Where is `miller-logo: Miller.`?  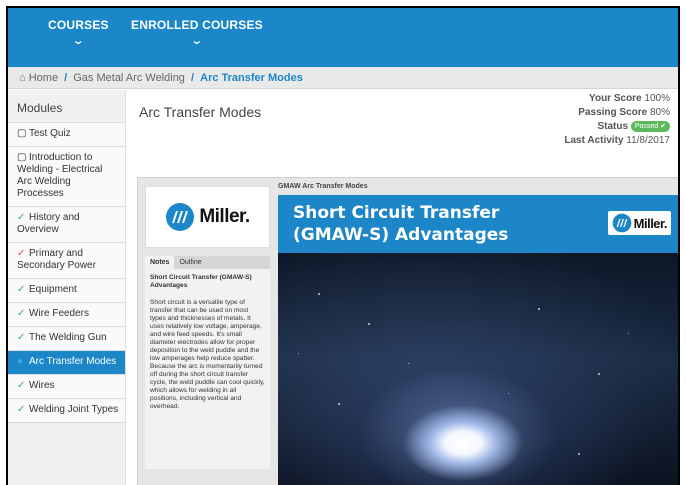
miller-logo: Miller. is located at coordinates (207, 217).